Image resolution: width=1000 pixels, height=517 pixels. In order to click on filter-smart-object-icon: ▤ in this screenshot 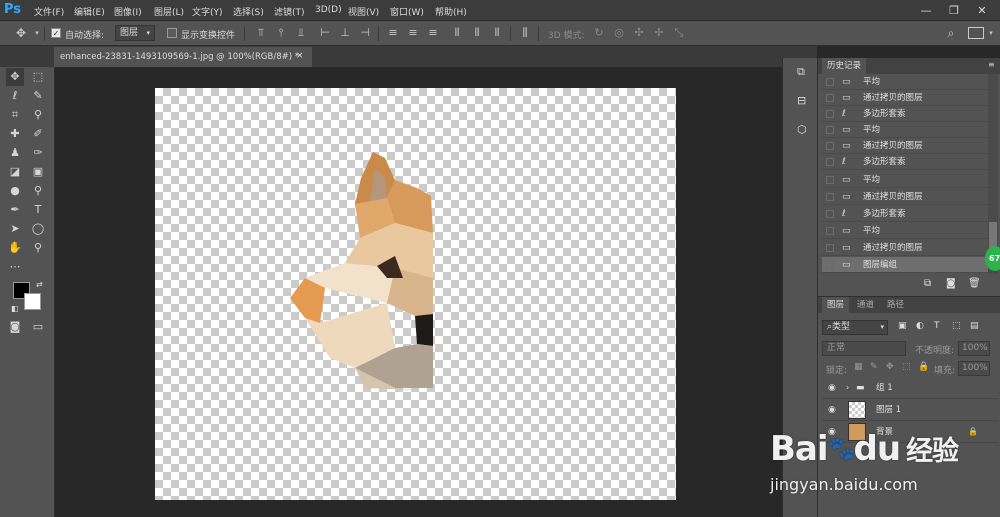, I will do `click(974, 326)`.